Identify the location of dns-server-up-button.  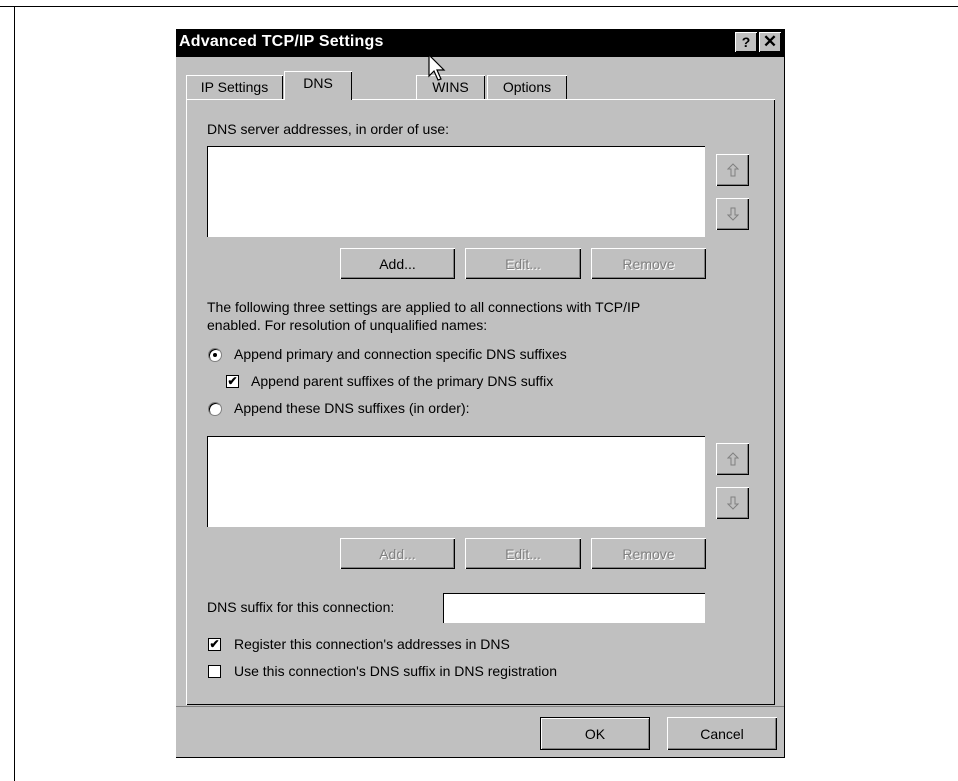
(732, 170).